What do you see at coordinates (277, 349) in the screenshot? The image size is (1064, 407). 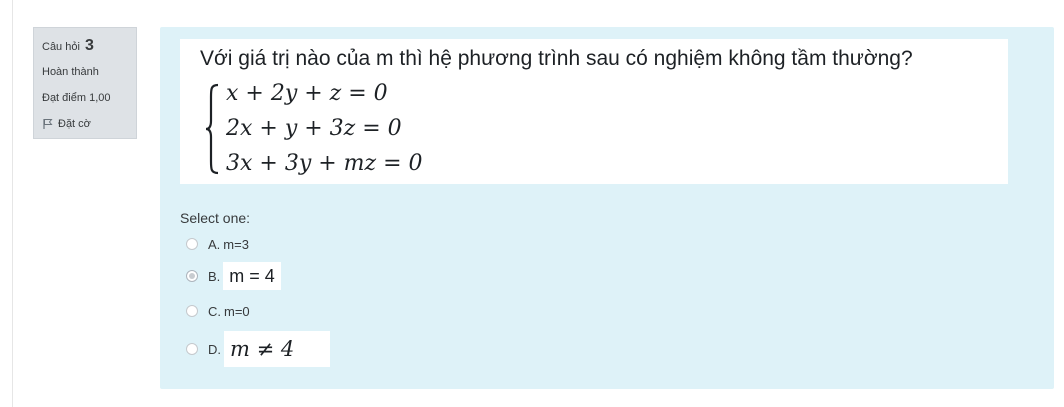 I see `option-d-text: m ≠ 4` at bounding box center [277, 349].